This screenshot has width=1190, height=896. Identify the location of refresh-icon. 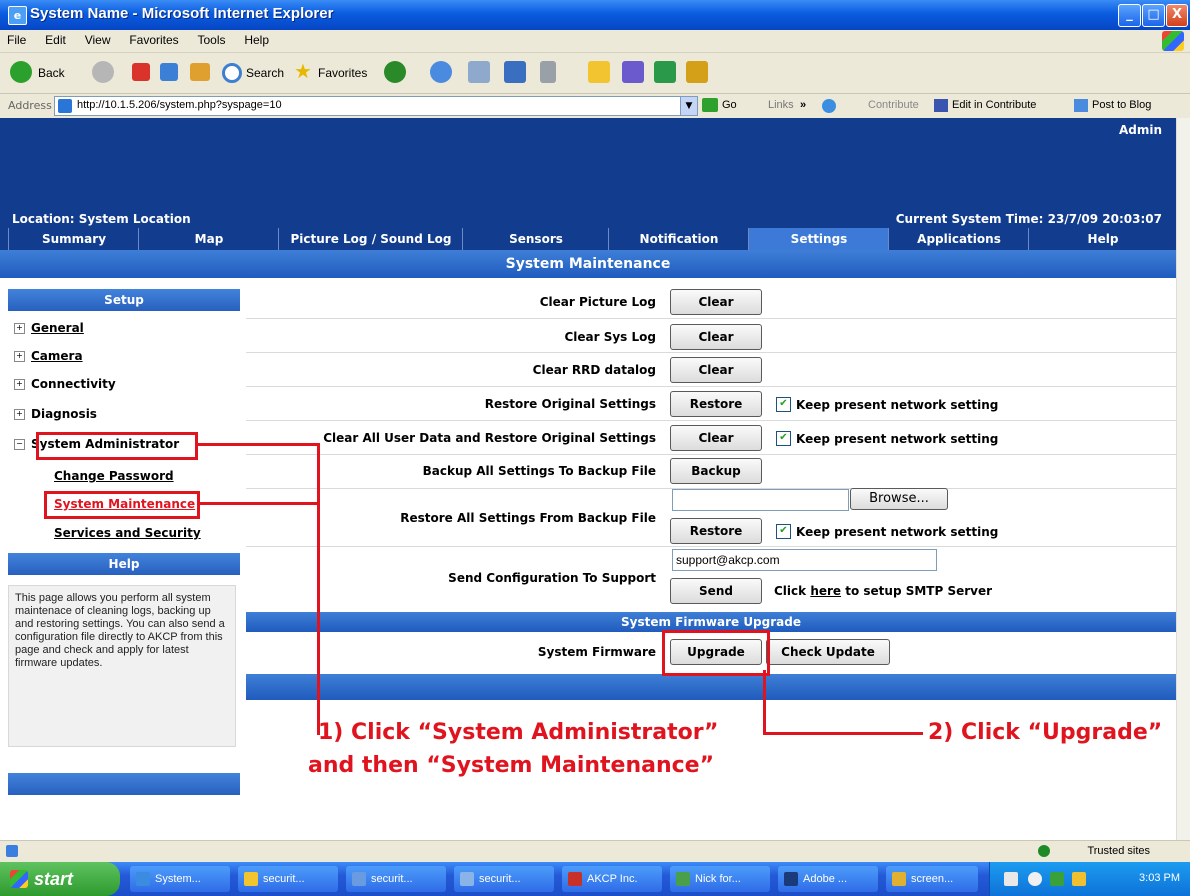
(169, 72).